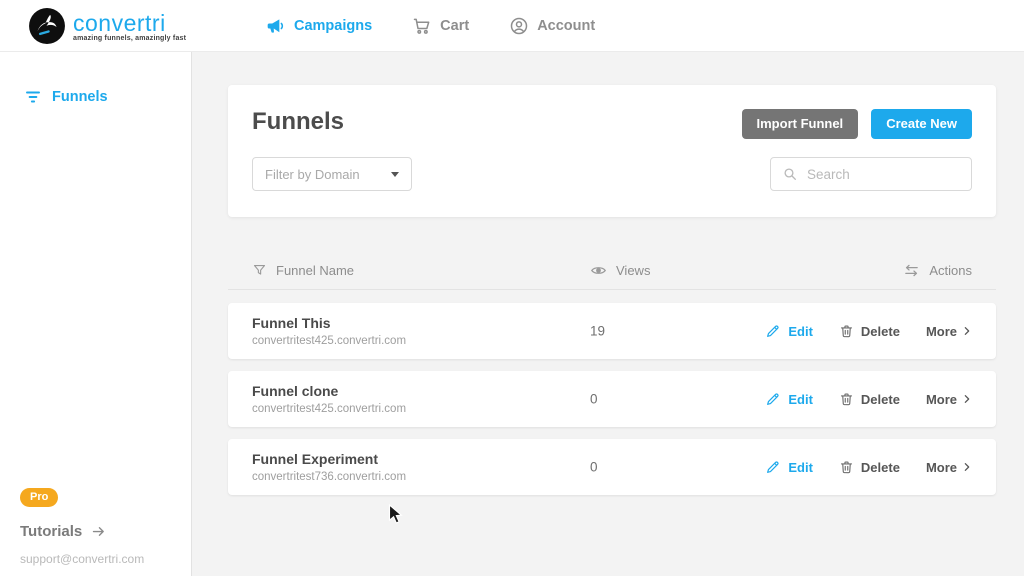 Image resolution: width=1024 pixels, height=576 pixels. Describe the element at coordinates (950, 270) in the screenshot. I see `column-actions: Actions` at that location.